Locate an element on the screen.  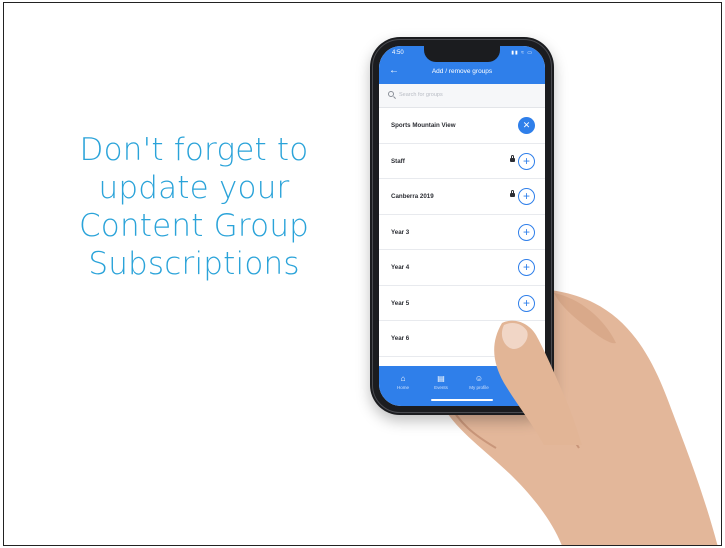
tab-home: ⌂ Home is located at coordinates (403, 382).